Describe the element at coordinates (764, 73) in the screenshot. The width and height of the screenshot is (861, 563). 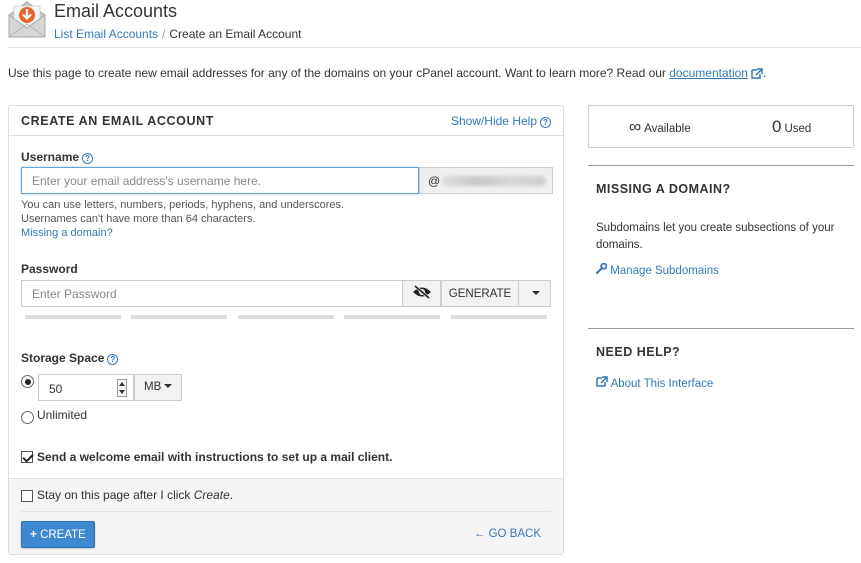
I see `intro-suffix: .` at that location.